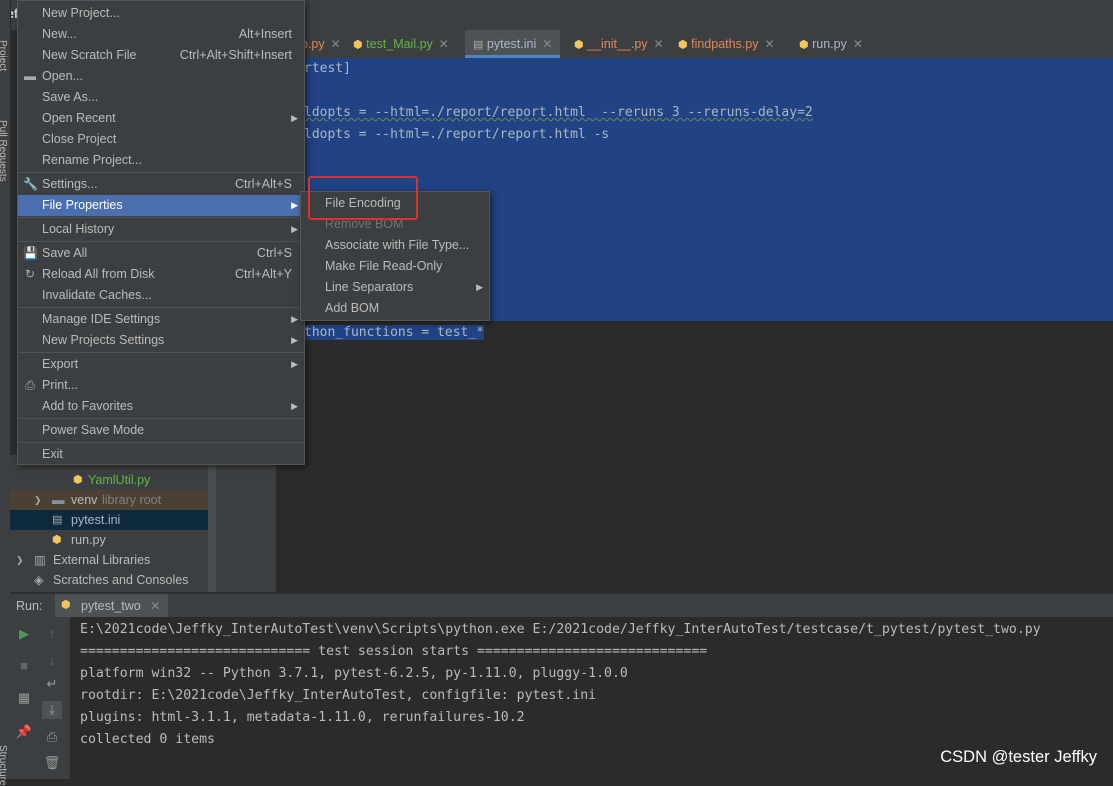 This screenshot has width=1113, height=786. What do you see at coordinates (513, 44) in the screenshot?
I see `editor-tab-active: ▤ pytest.ini ✕` at bounding box center [513, 44].